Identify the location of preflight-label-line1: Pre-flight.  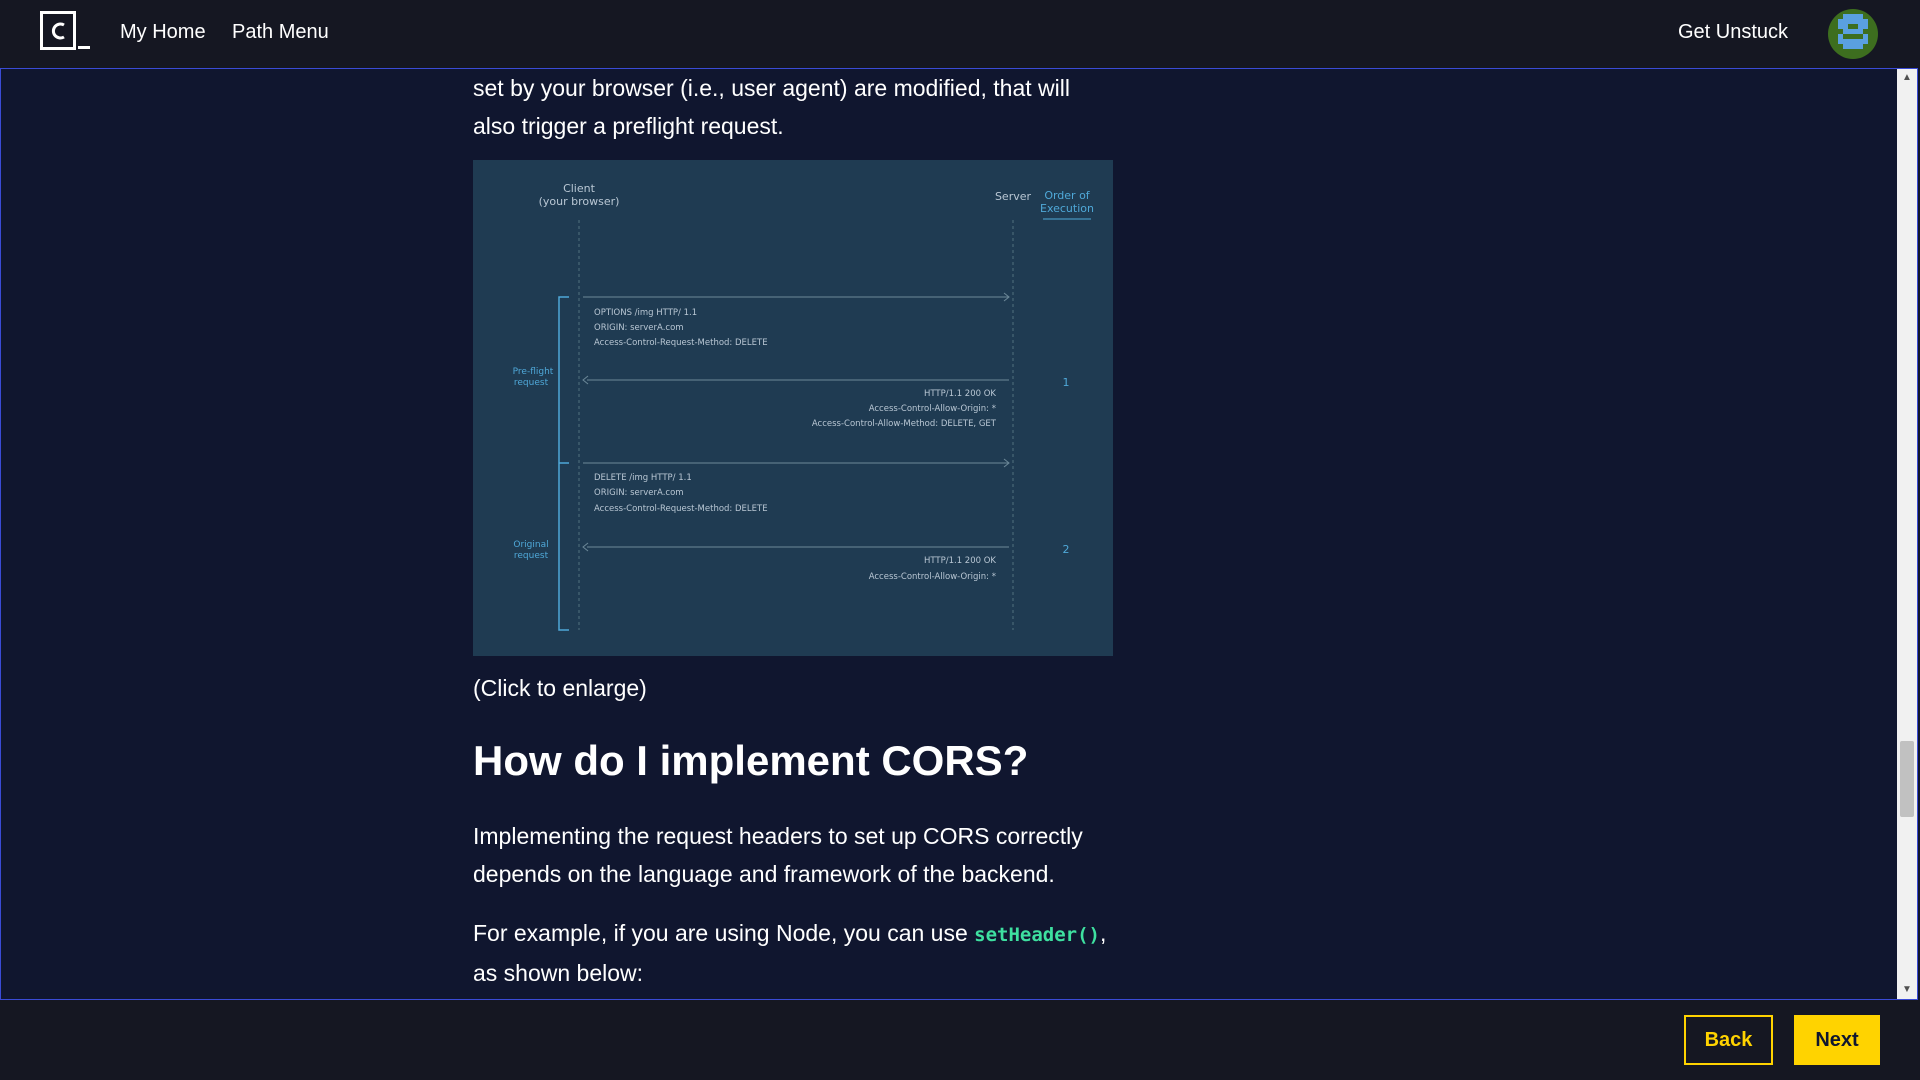
(533, 372).